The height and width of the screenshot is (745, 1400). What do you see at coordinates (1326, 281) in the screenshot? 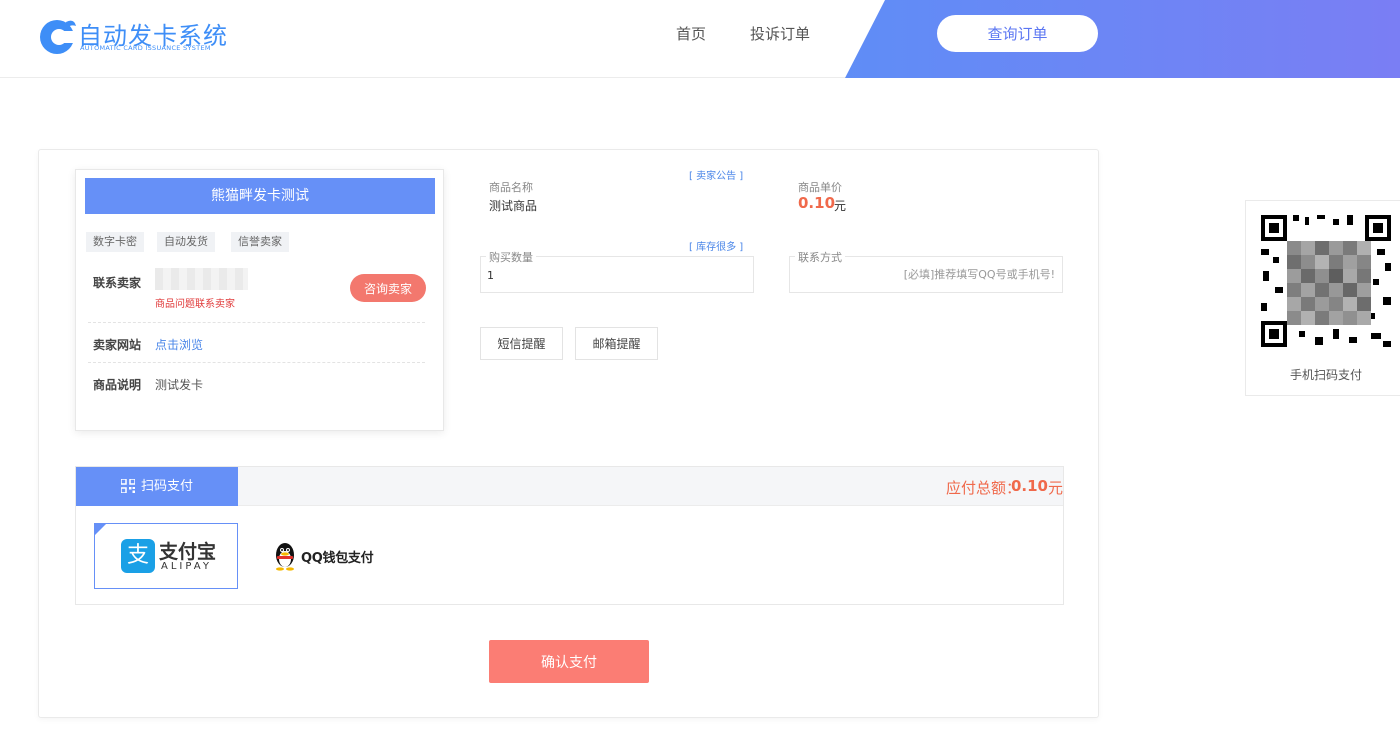
I see `qr-code-image` at bounding box center [1326, 281].